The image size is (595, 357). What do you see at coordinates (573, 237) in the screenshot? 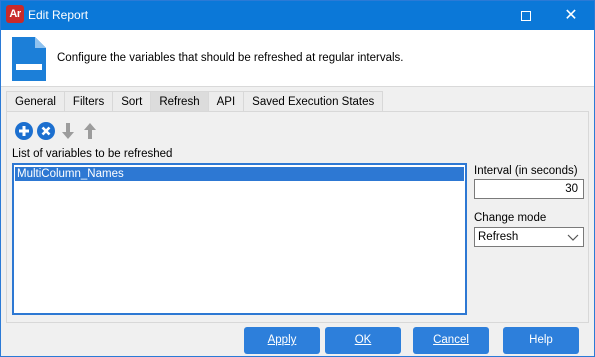
I see `chevron-down-icon` at bounding box center [573, 237].